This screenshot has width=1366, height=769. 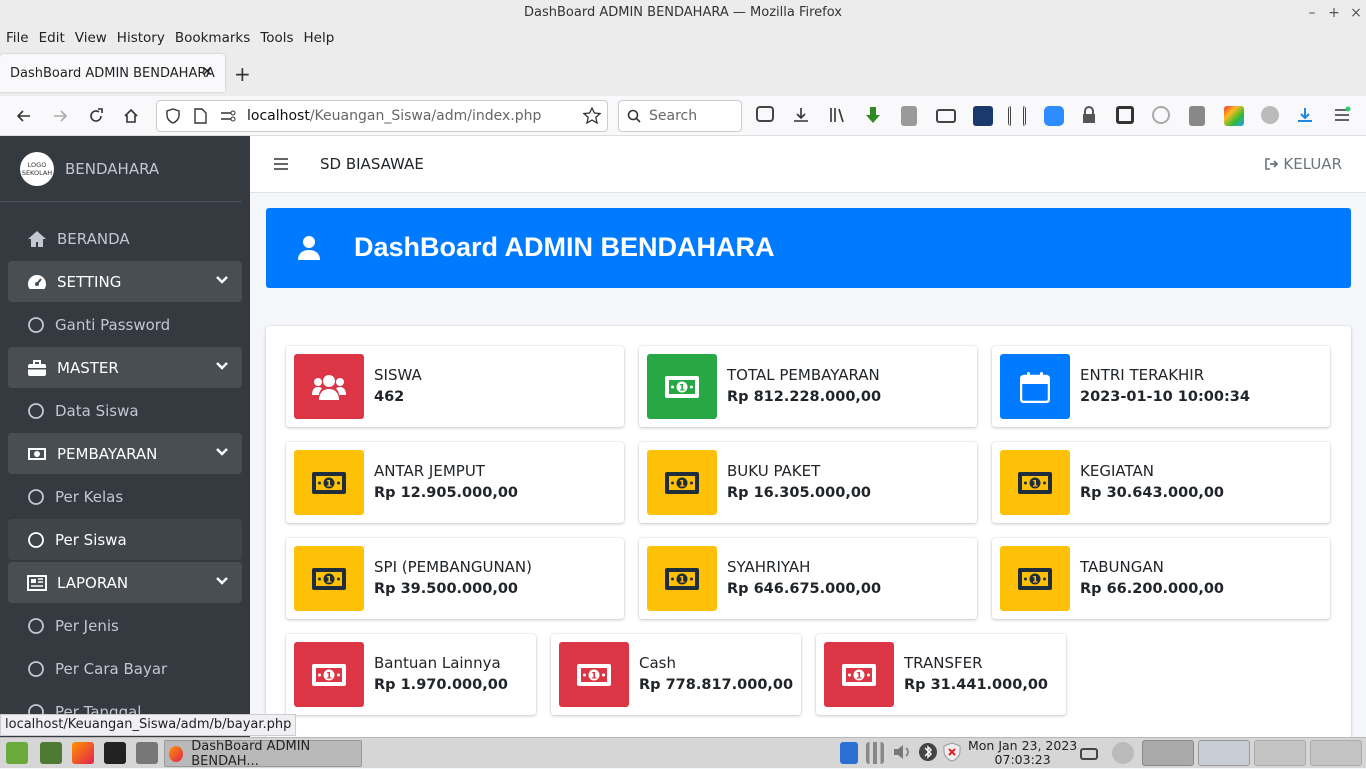 I want to click on home-button-icon, so click(x=131, y=116).